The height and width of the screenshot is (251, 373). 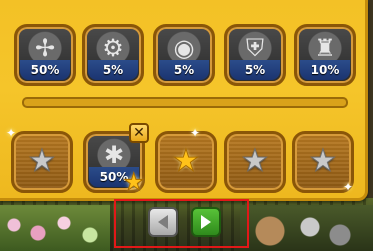 I want to click on next-page-button, so click(x=206, y=222).